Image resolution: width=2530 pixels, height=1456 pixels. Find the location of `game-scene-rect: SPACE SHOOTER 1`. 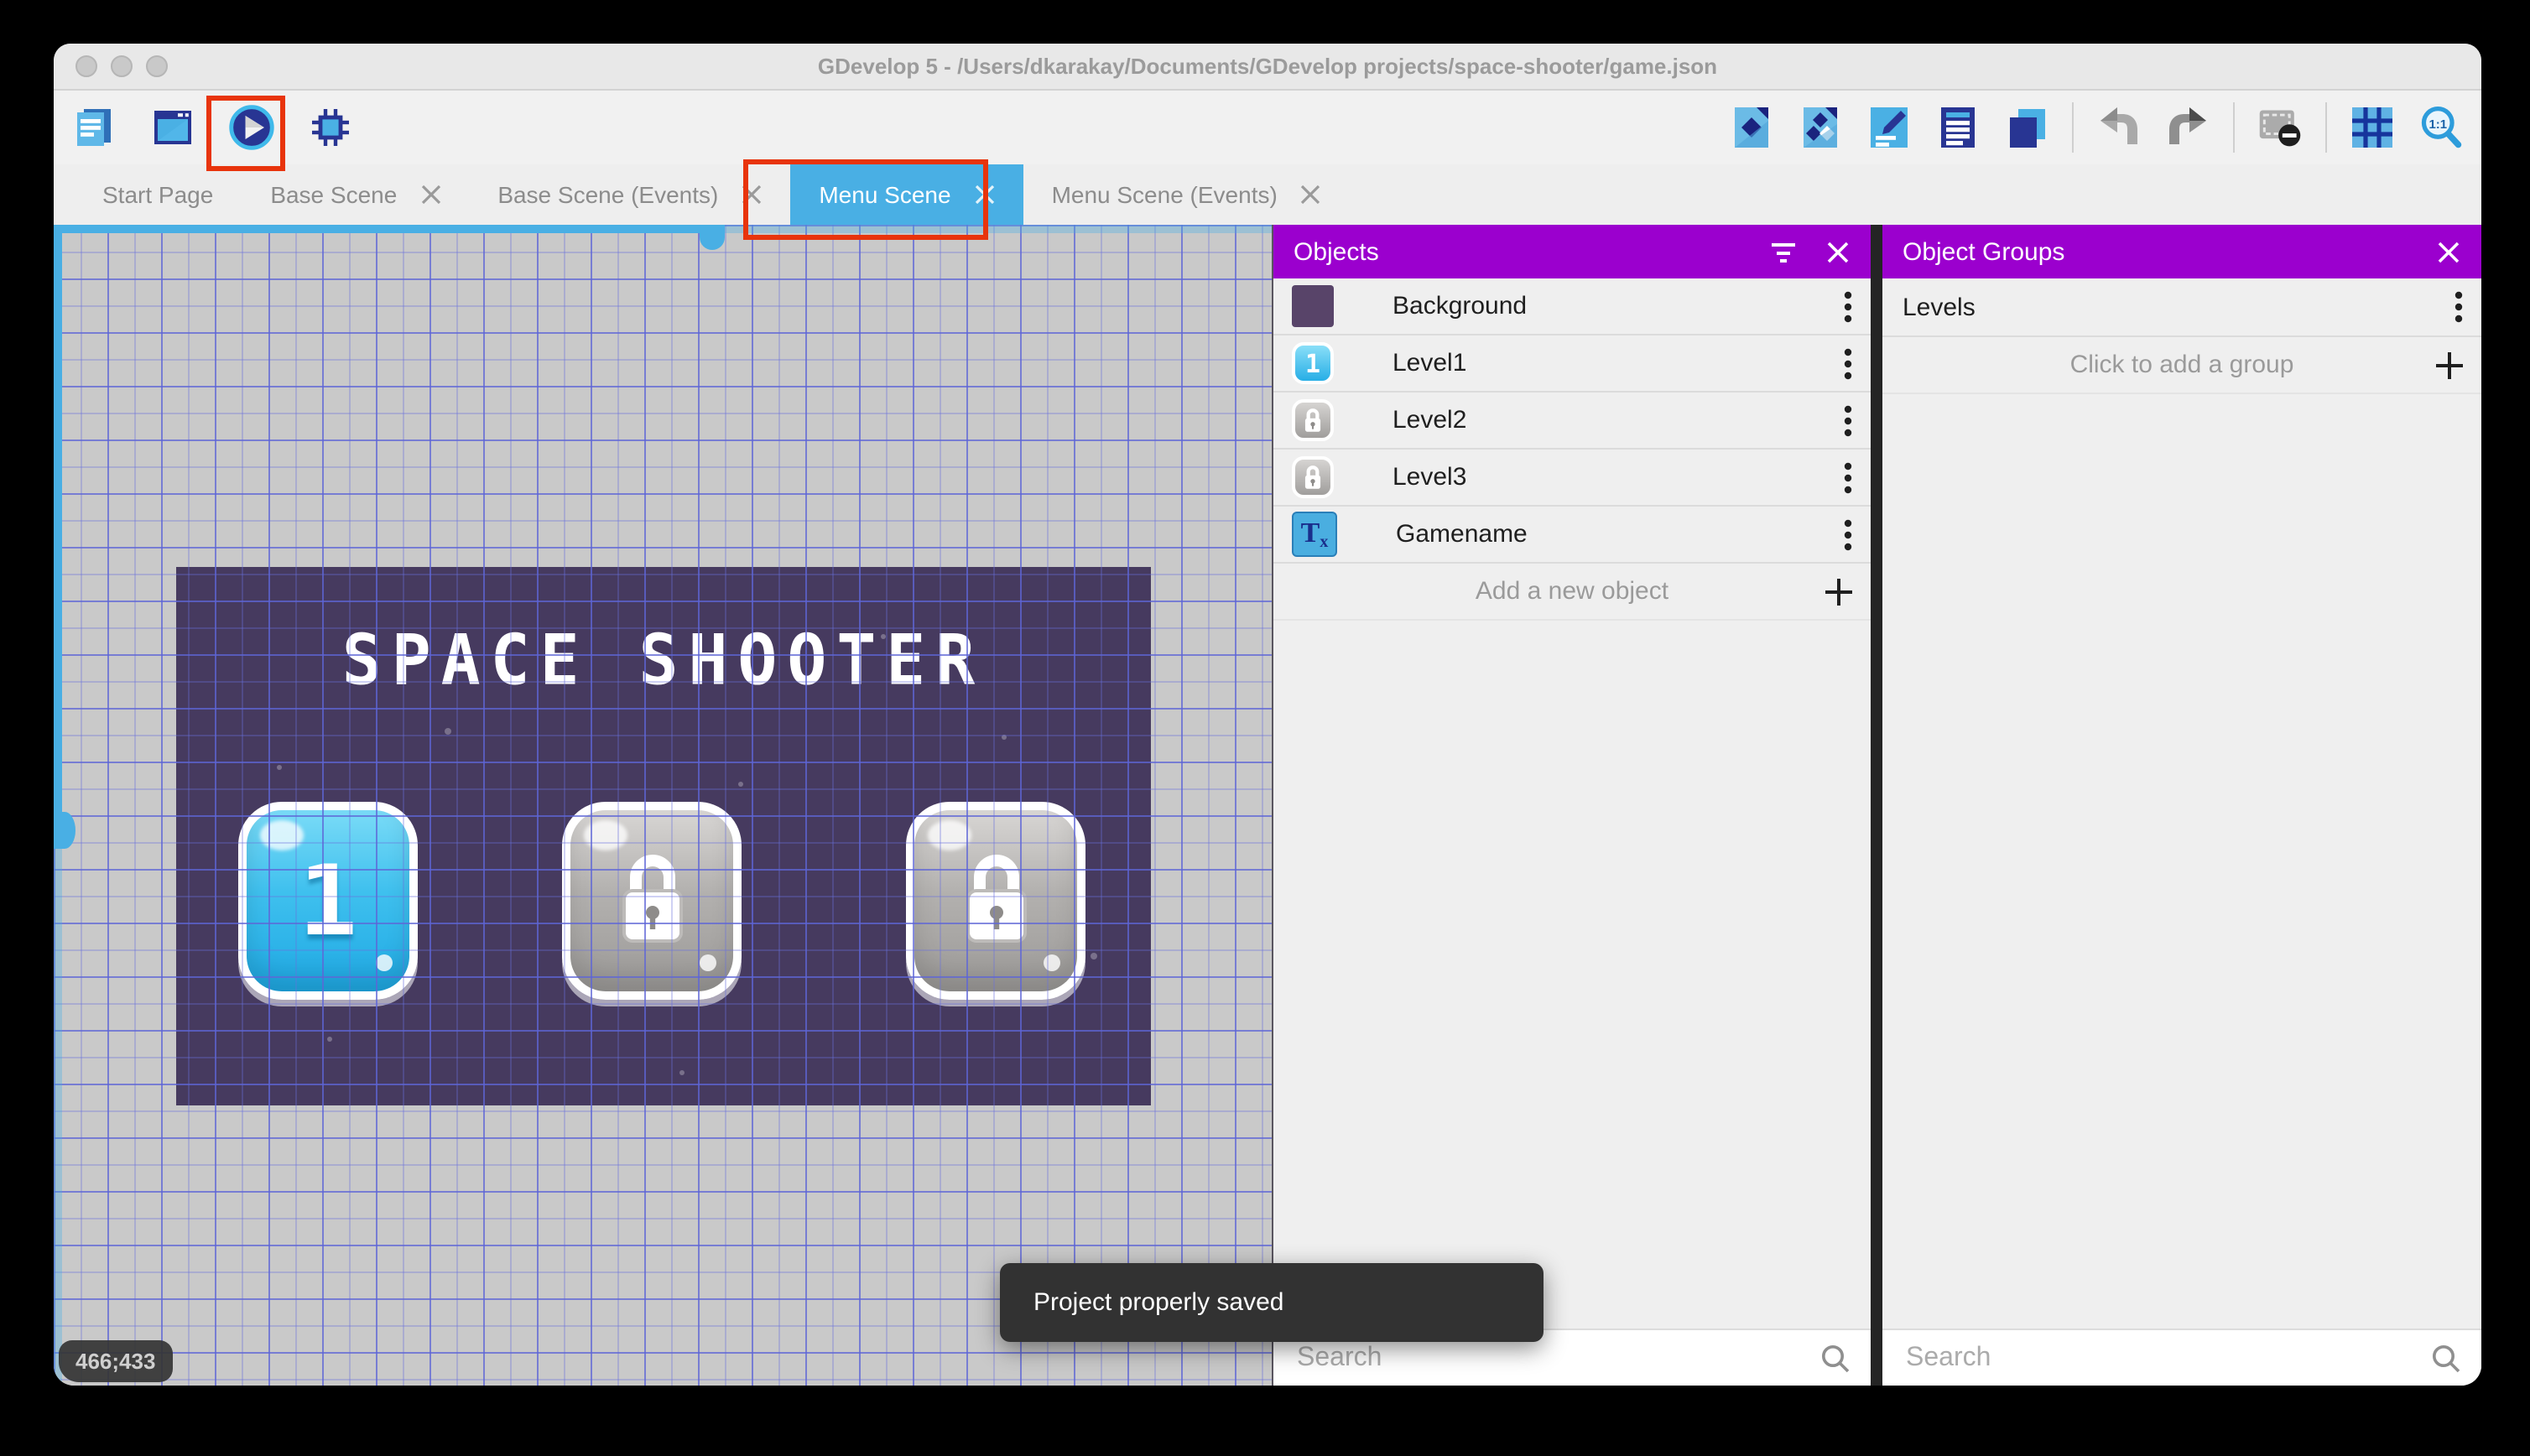

game-scene-rect: SPACE SHOOTER 1 is located at coordinates (663, 836).